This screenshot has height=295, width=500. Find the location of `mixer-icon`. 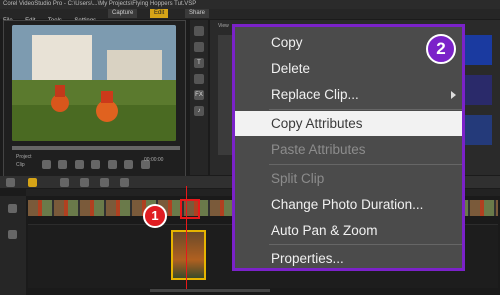

mixer-icon is located at coordinates (124, 182).